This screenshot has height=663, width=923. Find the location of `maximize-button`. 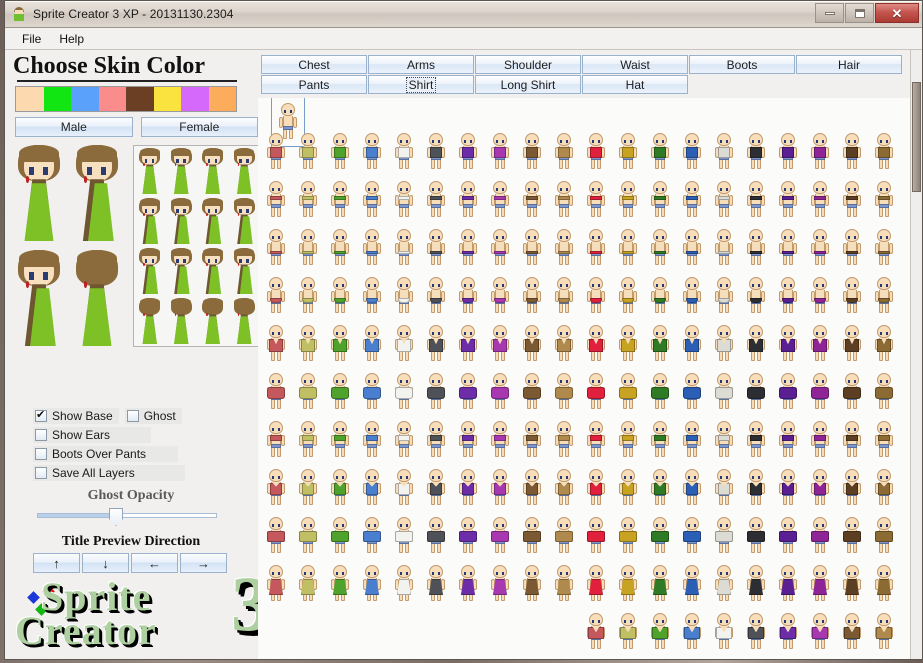

maximize-button is located at coordinates (859, 13).